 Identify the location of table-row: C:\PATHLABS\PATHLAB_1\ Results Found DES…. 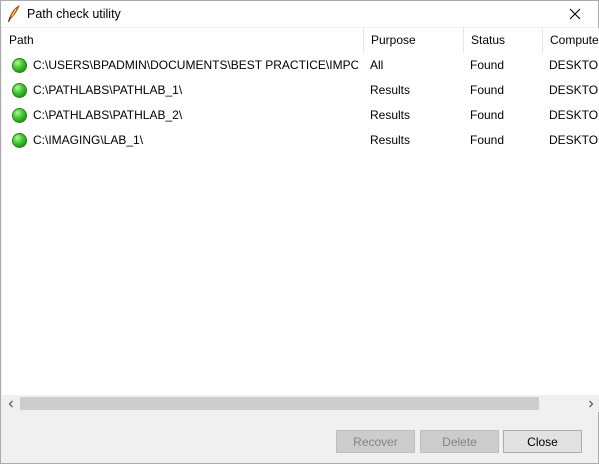
(300, 90).